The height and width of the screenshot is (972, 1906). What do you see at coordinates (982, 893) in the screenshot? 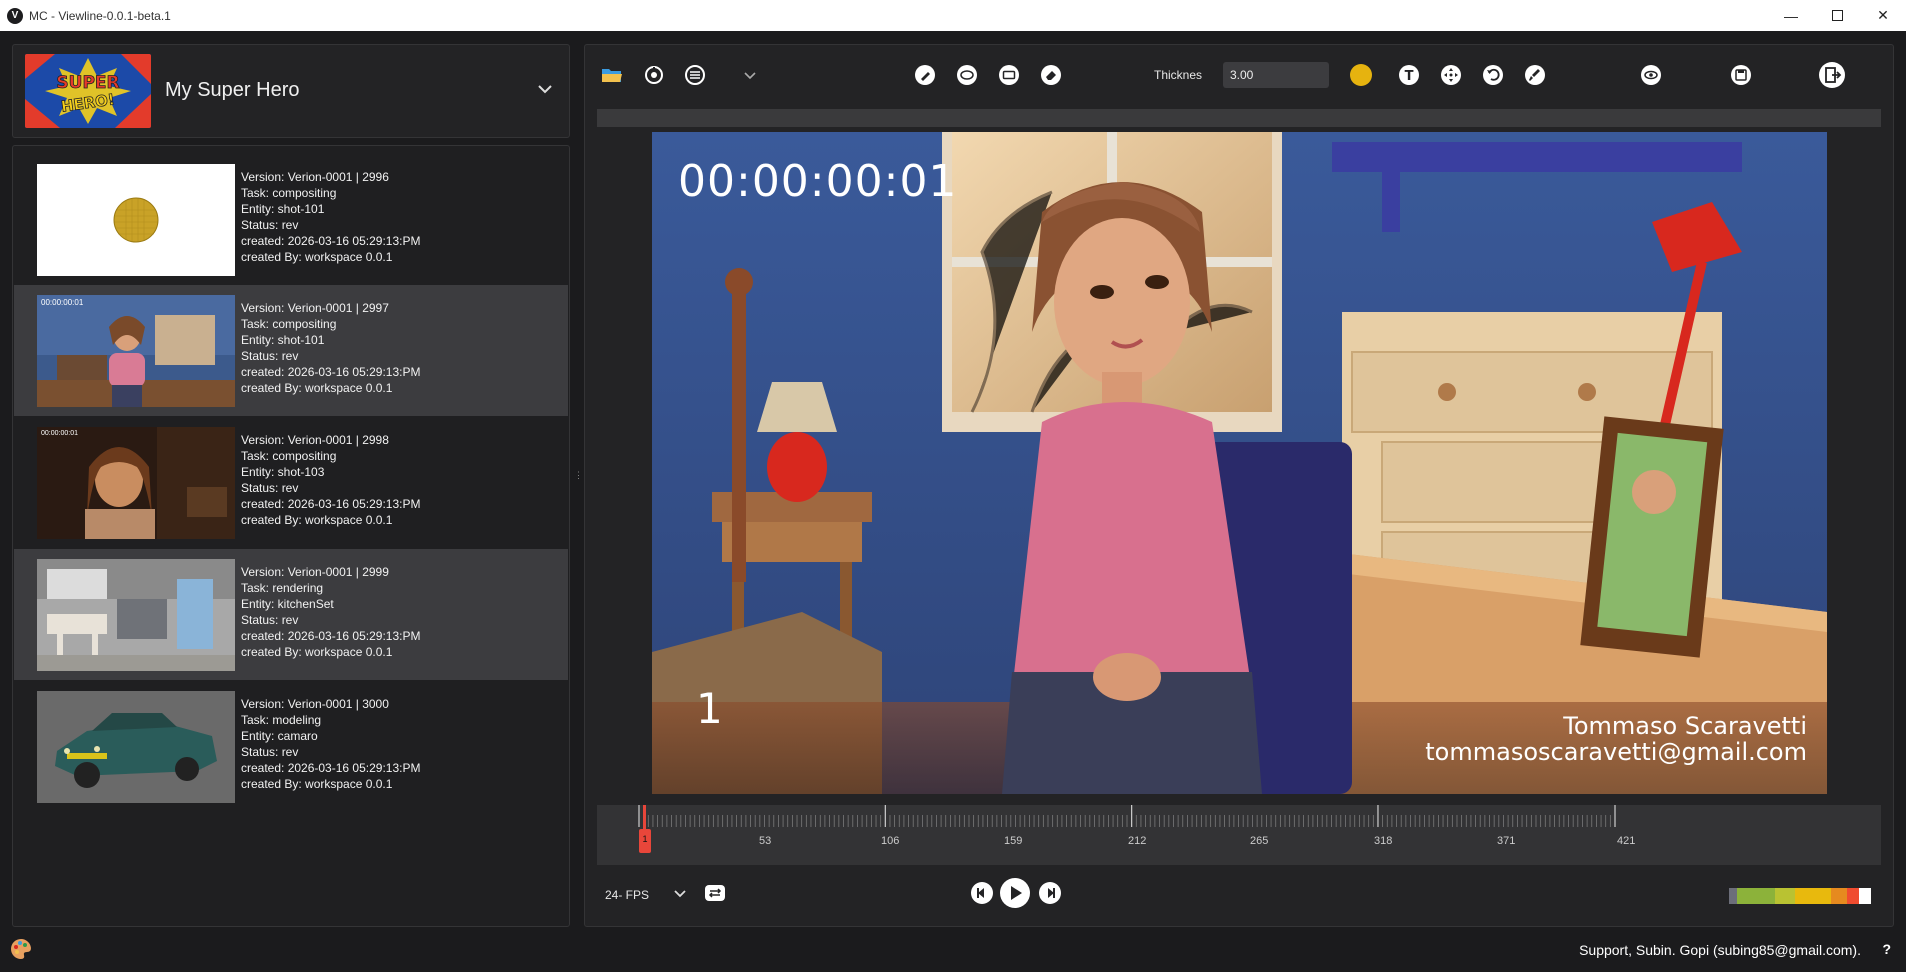
I see `previous-frame-button` at bounding box center [982, 893].